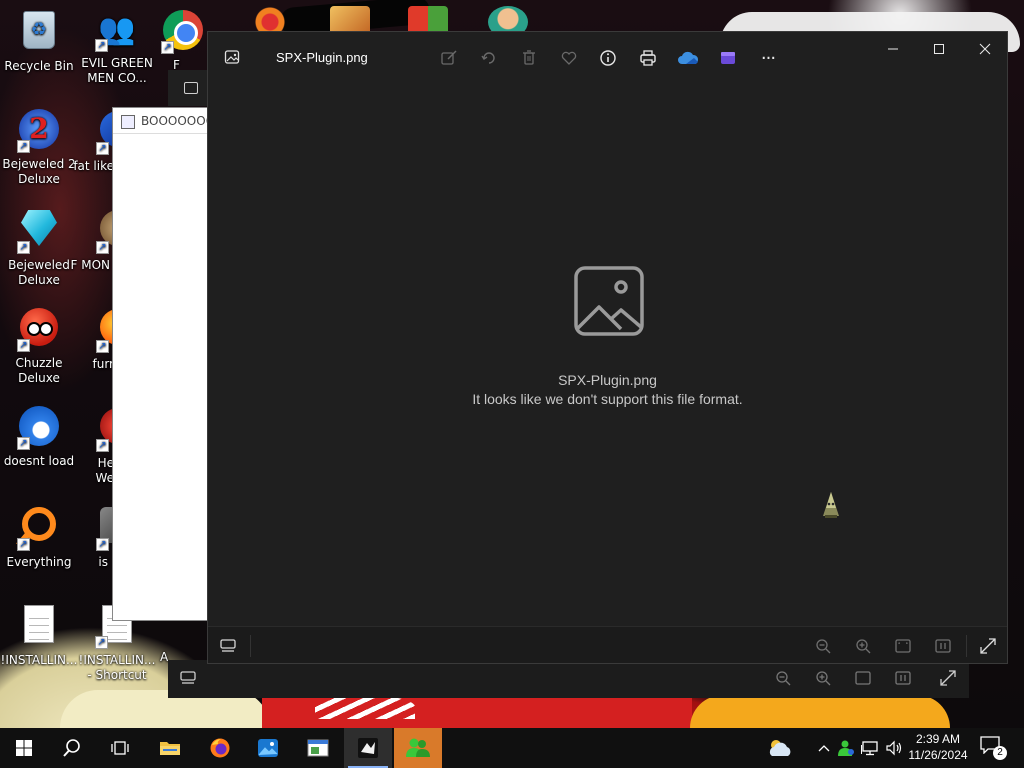  I want to click on notification-center-button: 2, so click(993, 748).